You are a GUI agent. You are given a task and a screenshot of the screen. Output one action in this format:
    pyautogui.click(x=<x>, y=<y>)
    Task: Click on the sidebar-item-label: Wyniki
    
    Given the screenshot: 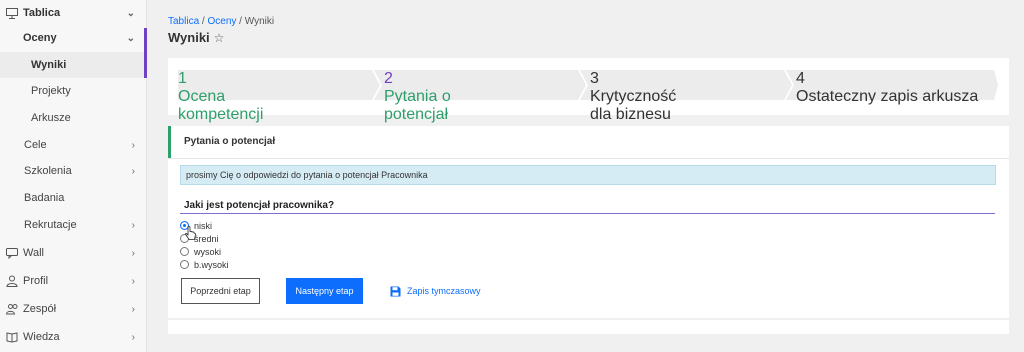 What is the action you would take?
    pyautogui.click(x=49, y=65)
    